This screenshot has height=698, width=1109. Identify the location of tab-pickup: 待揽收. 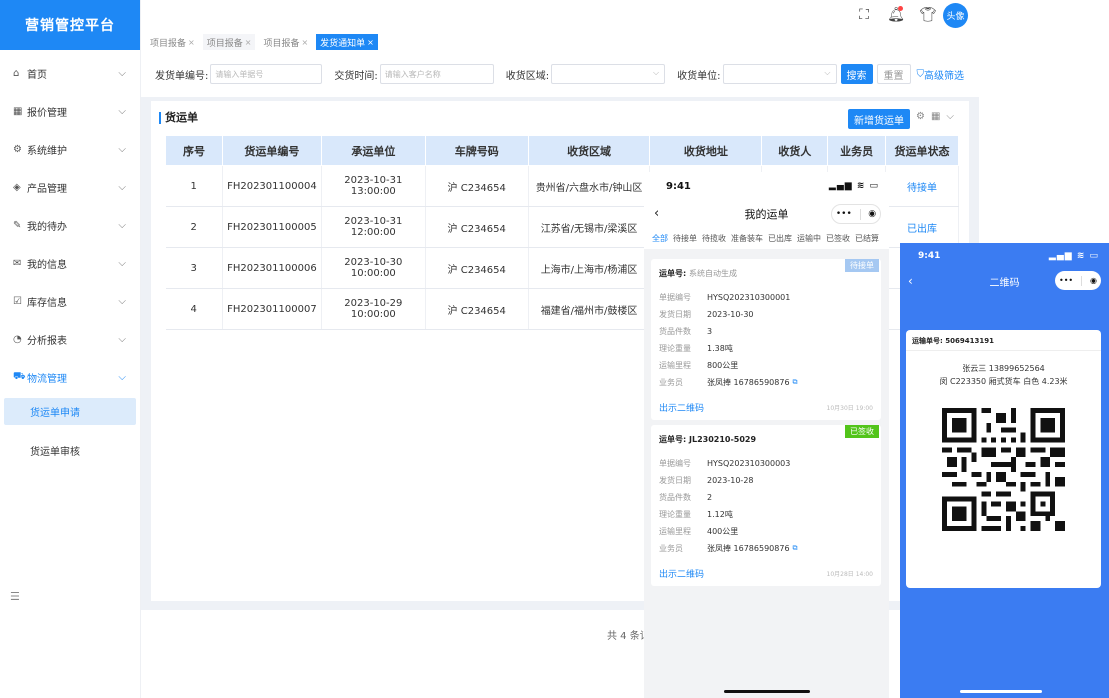
(714, 238).